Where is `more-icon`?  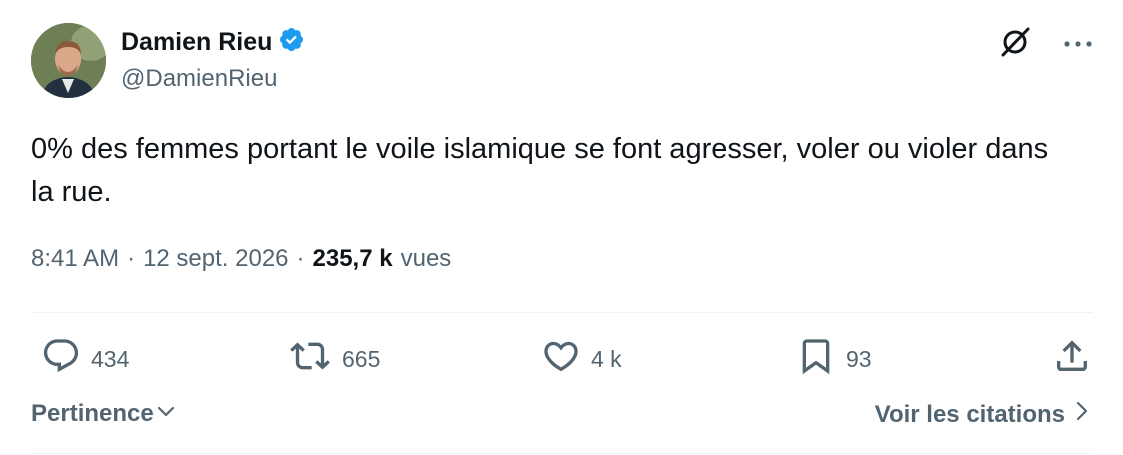
more-icon is located at coordinates (1078, 45).